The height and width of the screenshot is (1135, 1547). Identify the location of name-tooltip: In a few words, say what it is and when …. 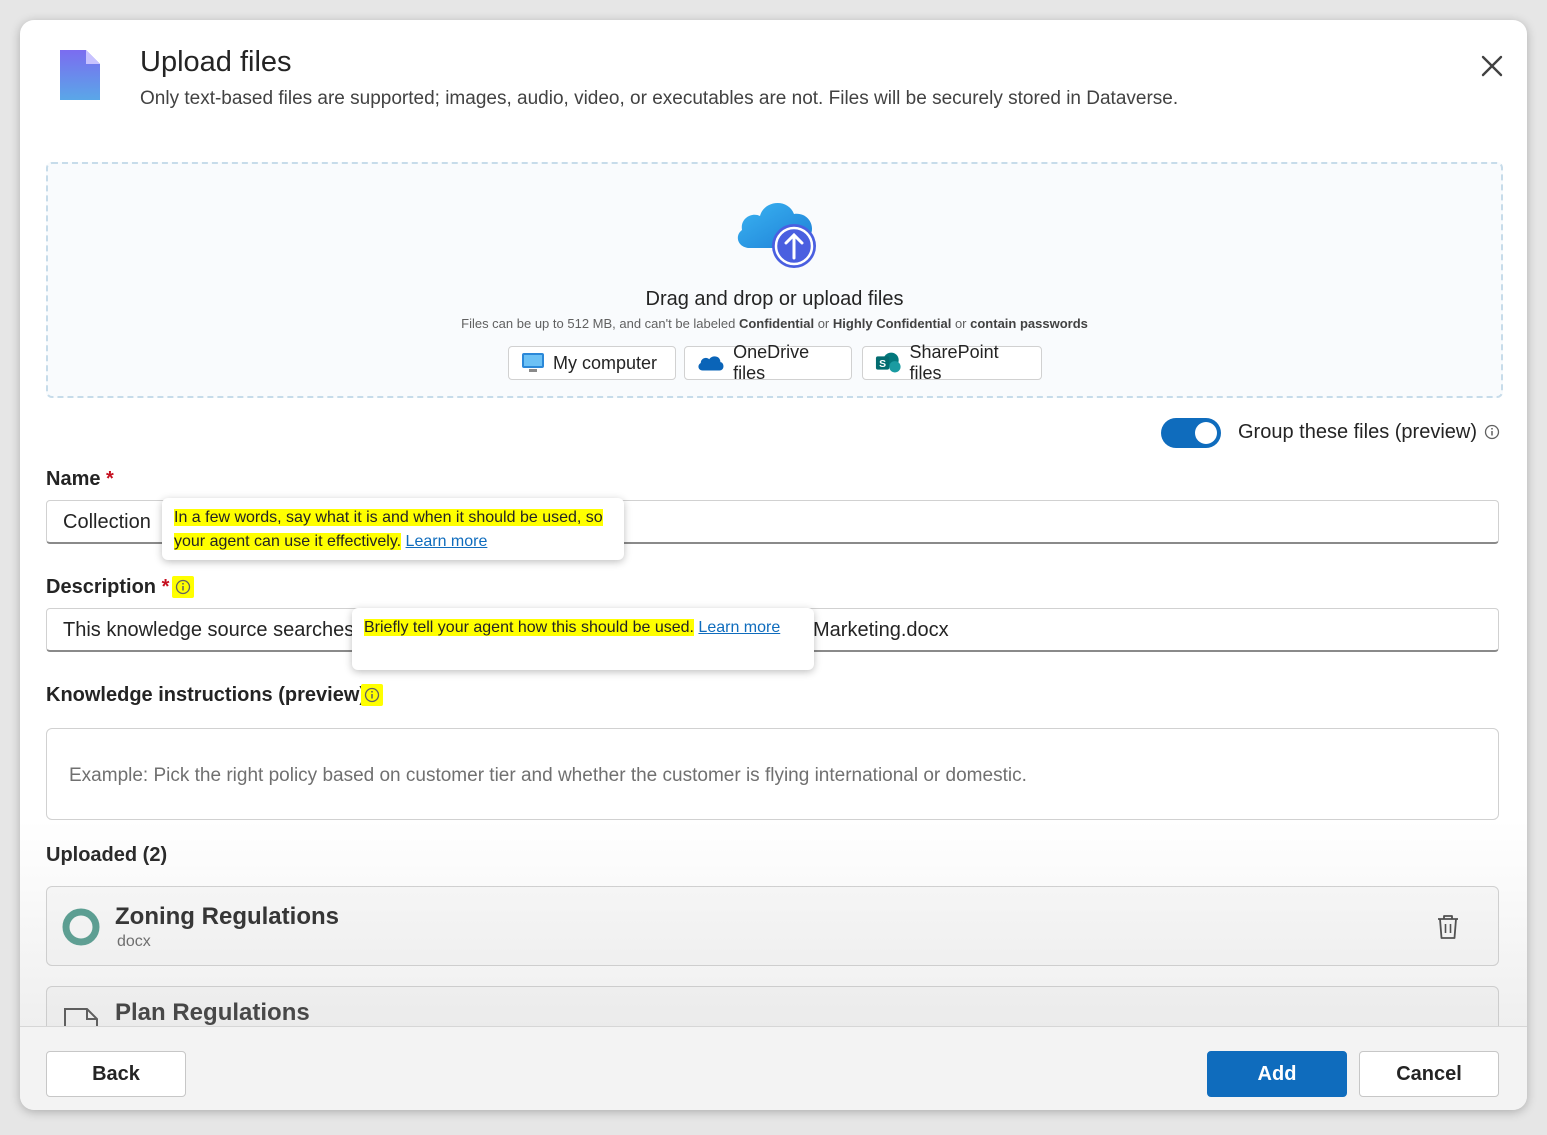
(393, 529).